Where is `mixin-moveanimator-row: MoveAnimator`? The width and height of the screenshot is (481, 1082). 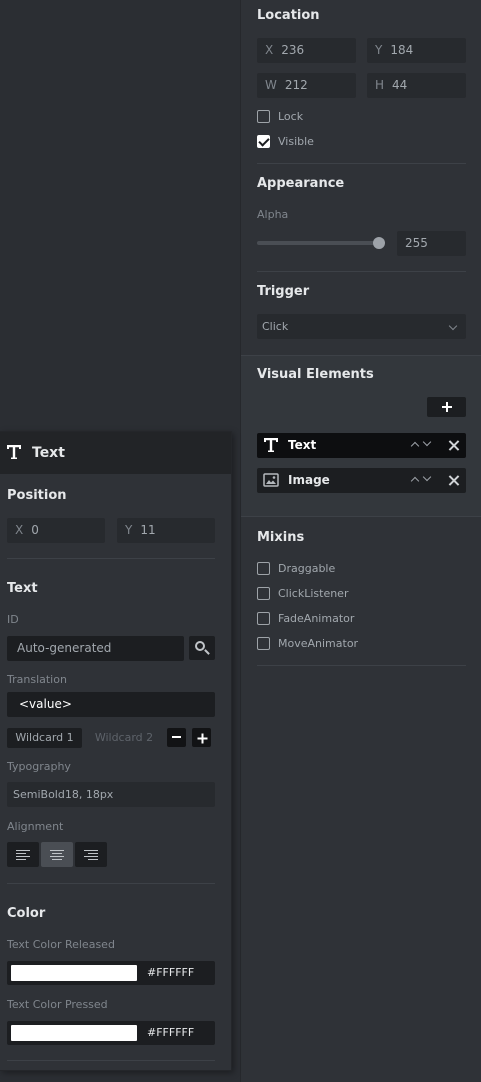 mixin-moveanimator-row: MoveAnimator is located at coordinates (307, 643).